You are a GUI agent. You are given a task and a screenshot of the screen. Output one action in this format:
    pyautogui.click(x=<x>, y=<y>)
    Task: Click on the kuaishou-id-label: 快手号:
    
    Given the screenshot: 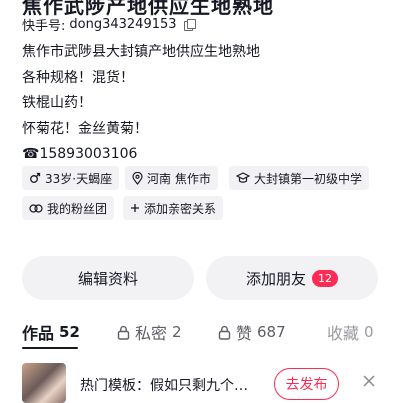 What is the action you would take?
    pyautogui.click(x=44, y=26)
    